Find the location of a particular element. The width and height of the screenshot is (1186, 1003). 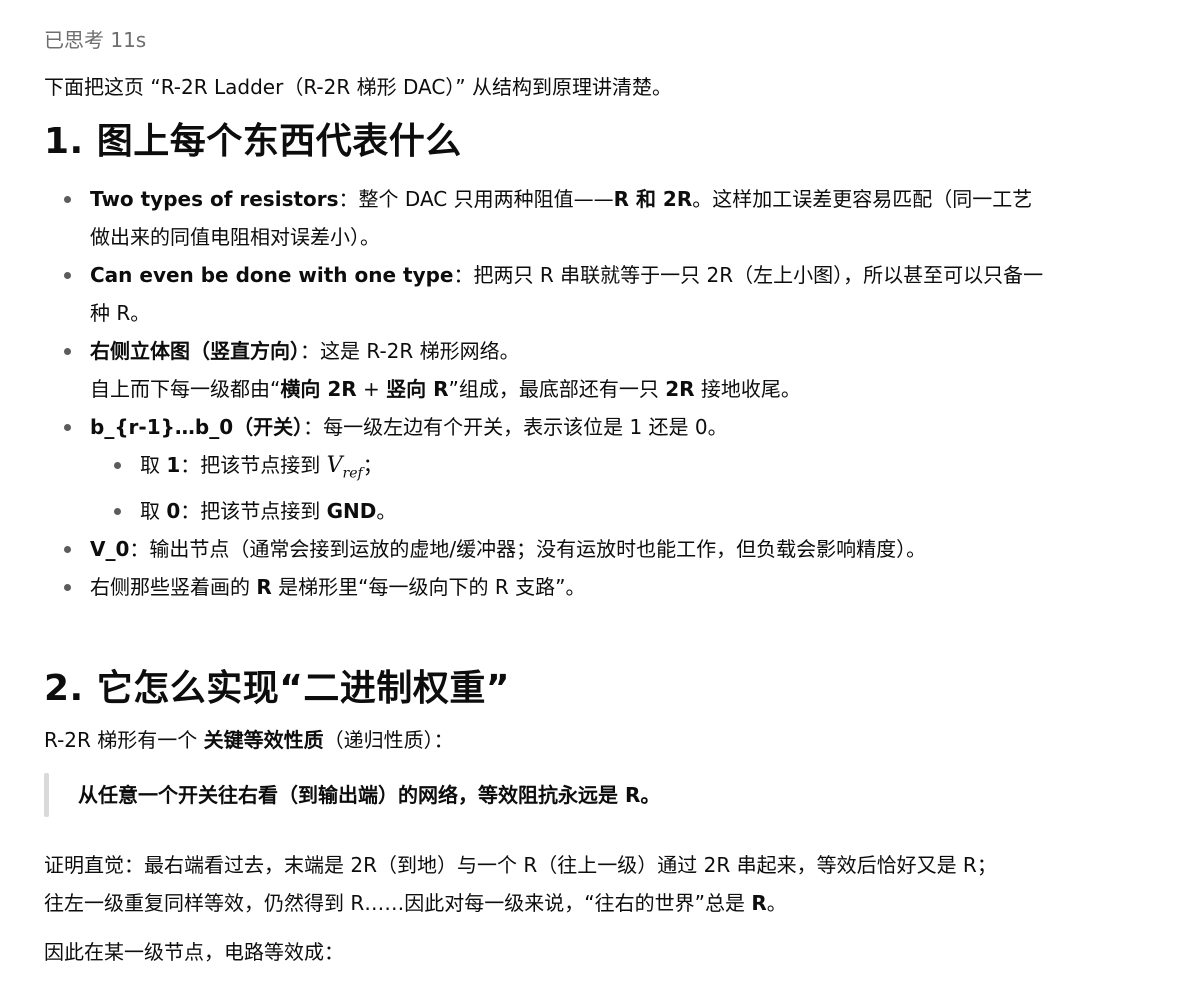

term-one-type: Can even be done with one type is located at coordinates (272, 275).